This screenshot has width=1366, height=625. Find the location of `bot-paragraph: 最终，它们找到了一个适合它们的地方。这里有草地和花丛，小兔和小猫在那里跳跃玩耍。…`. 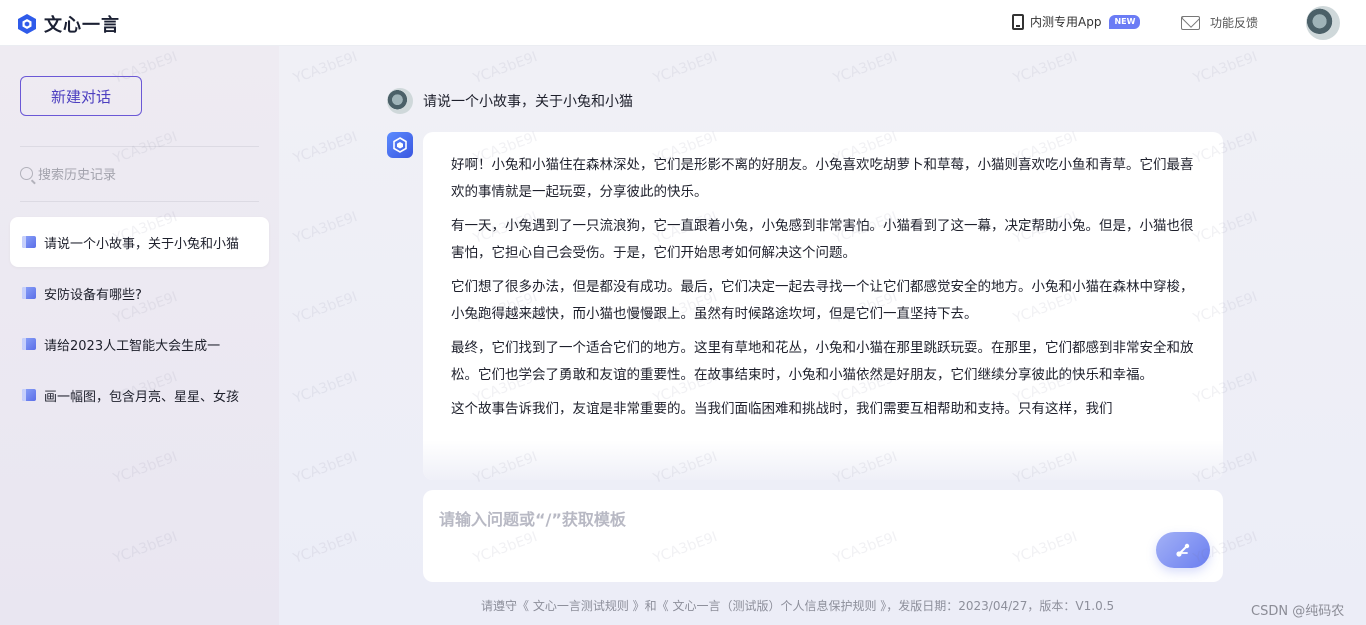

bot-paragraph: 最终，它们找到了一个适合它们的地方。这里有草地和花丛，小兔和小猫在那里跳跃玩耍。… is located at coordinates (822, 361).